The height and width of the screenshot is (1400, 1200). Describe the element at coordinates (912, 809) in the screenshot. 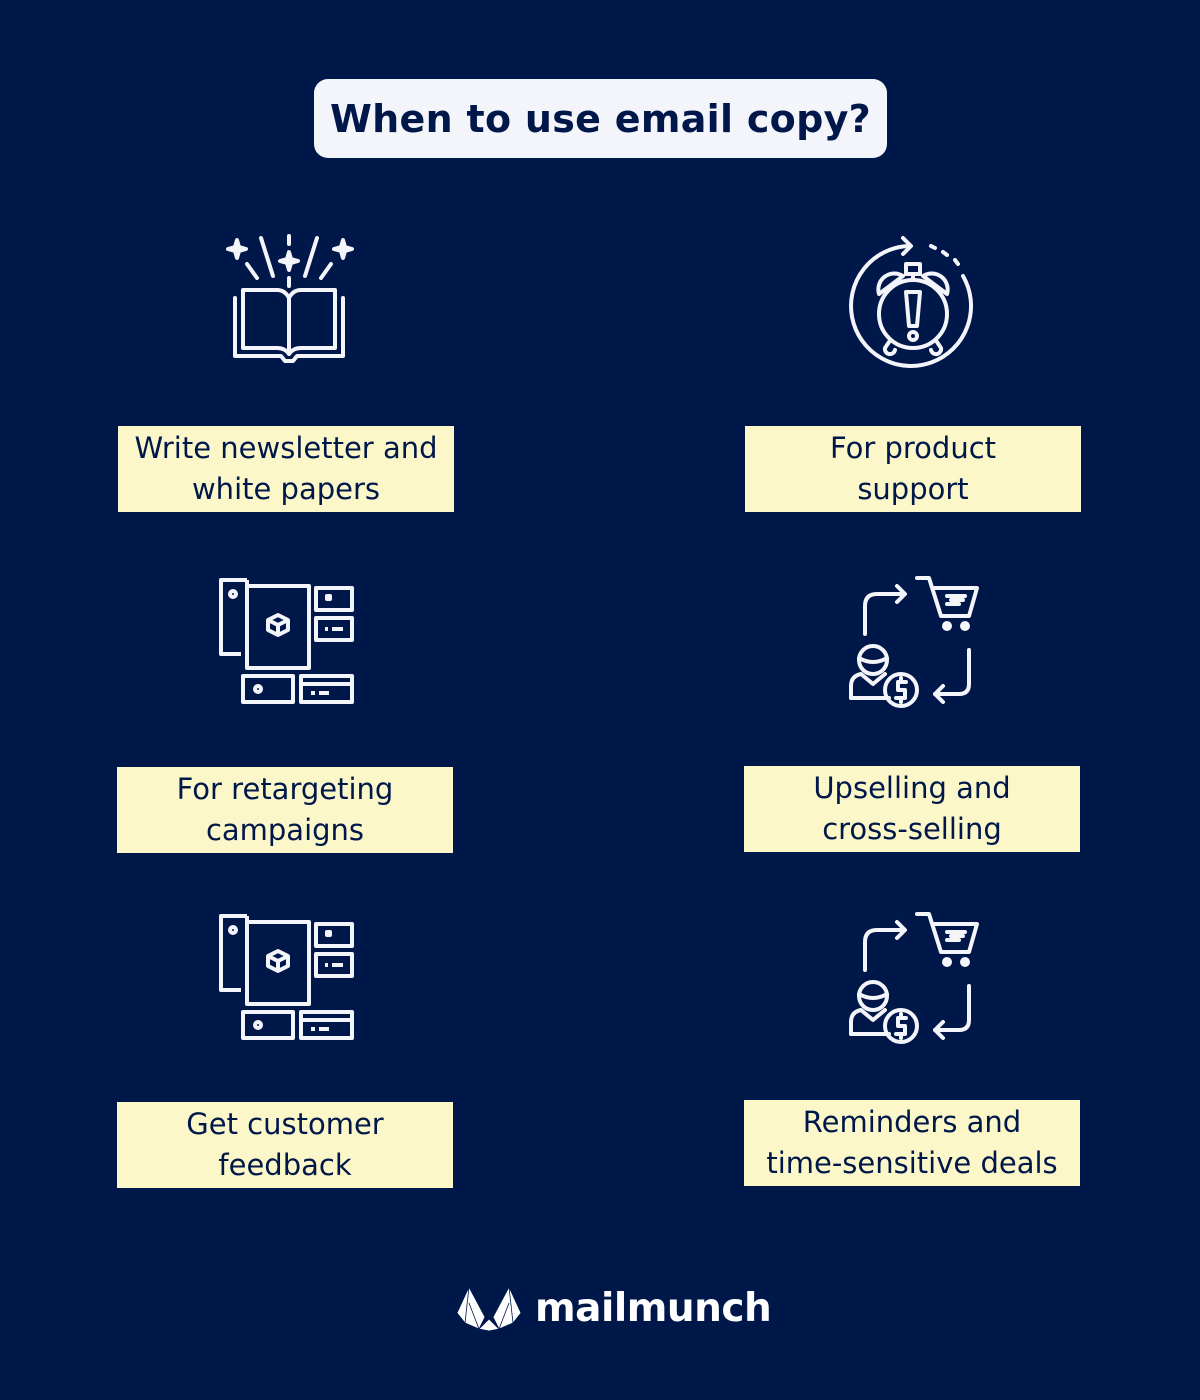

I see `label-upselling: Upselling and cross-selling` at that location.